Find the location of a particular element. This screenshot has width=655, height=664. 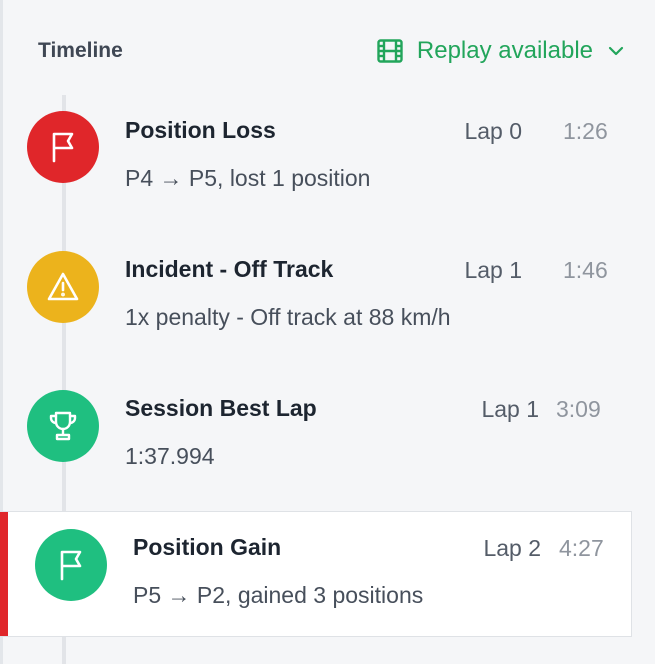

event-title: Session Best Lap is located at coordinates (221, 408).